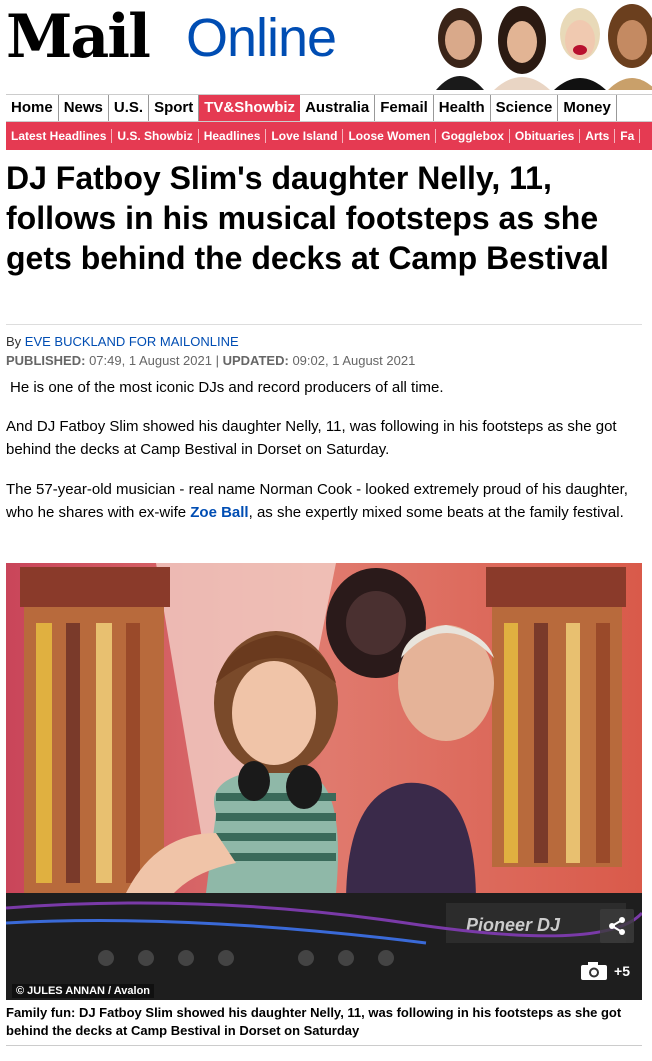 The width and height of the screenshot is (652, 1061). What do you see at coordinates (525, 108) in the screenshot?
I see `nav-item-science: Science` at bounding box center [525, 108].